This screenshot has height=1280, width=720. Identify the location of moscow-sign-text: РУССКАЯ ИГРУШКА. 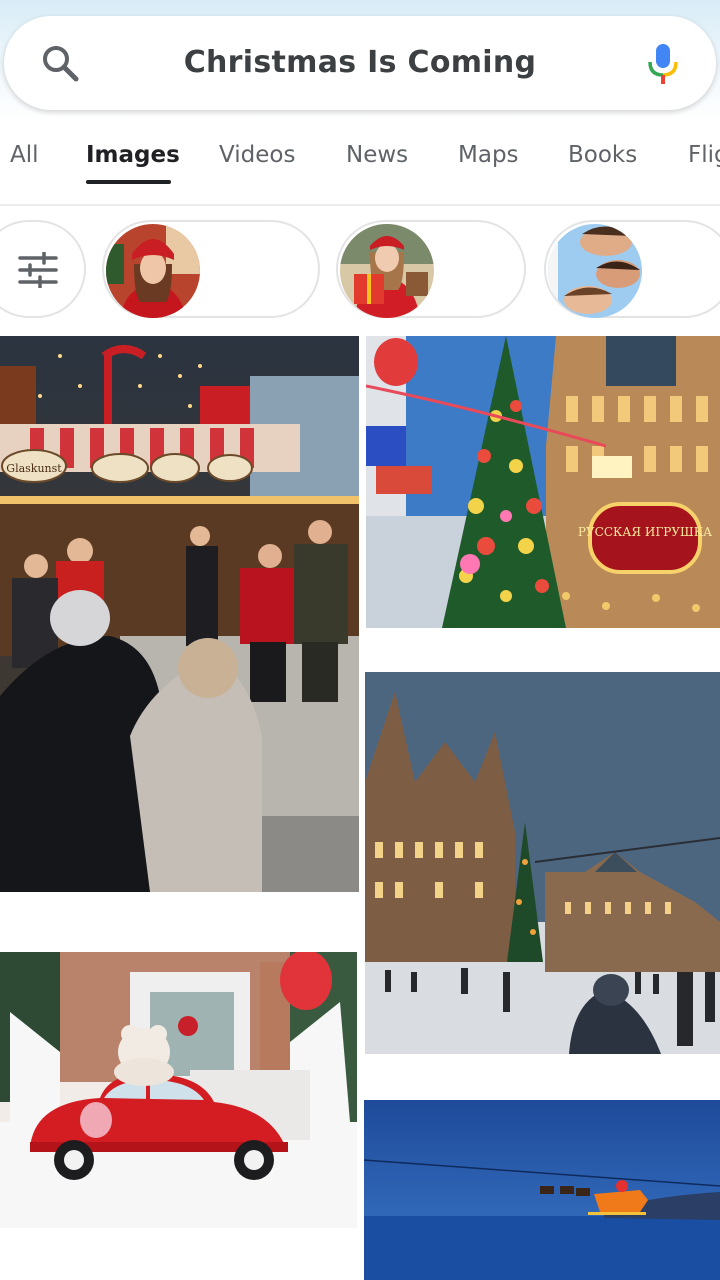
(645, 532).